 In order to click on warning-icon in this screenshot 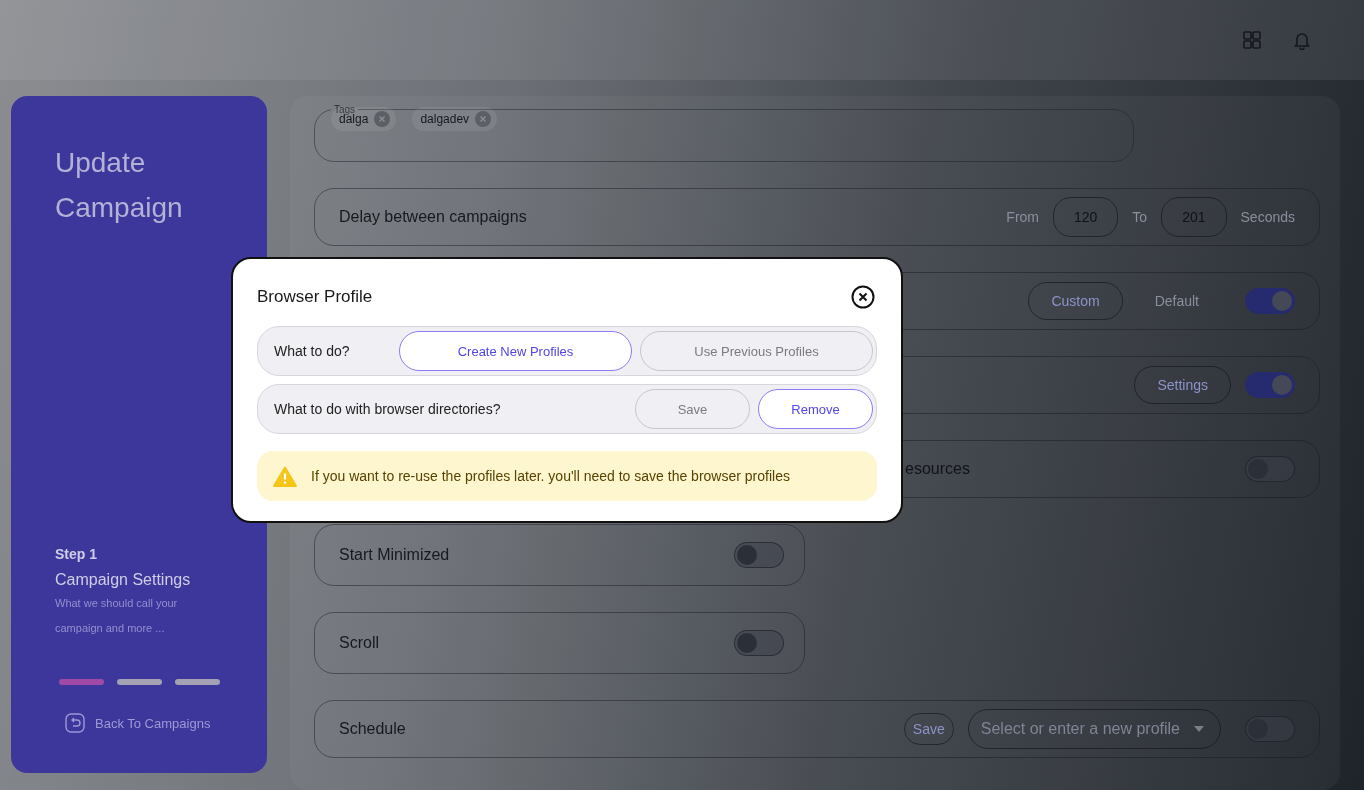, I will do `click(285, 476)`.